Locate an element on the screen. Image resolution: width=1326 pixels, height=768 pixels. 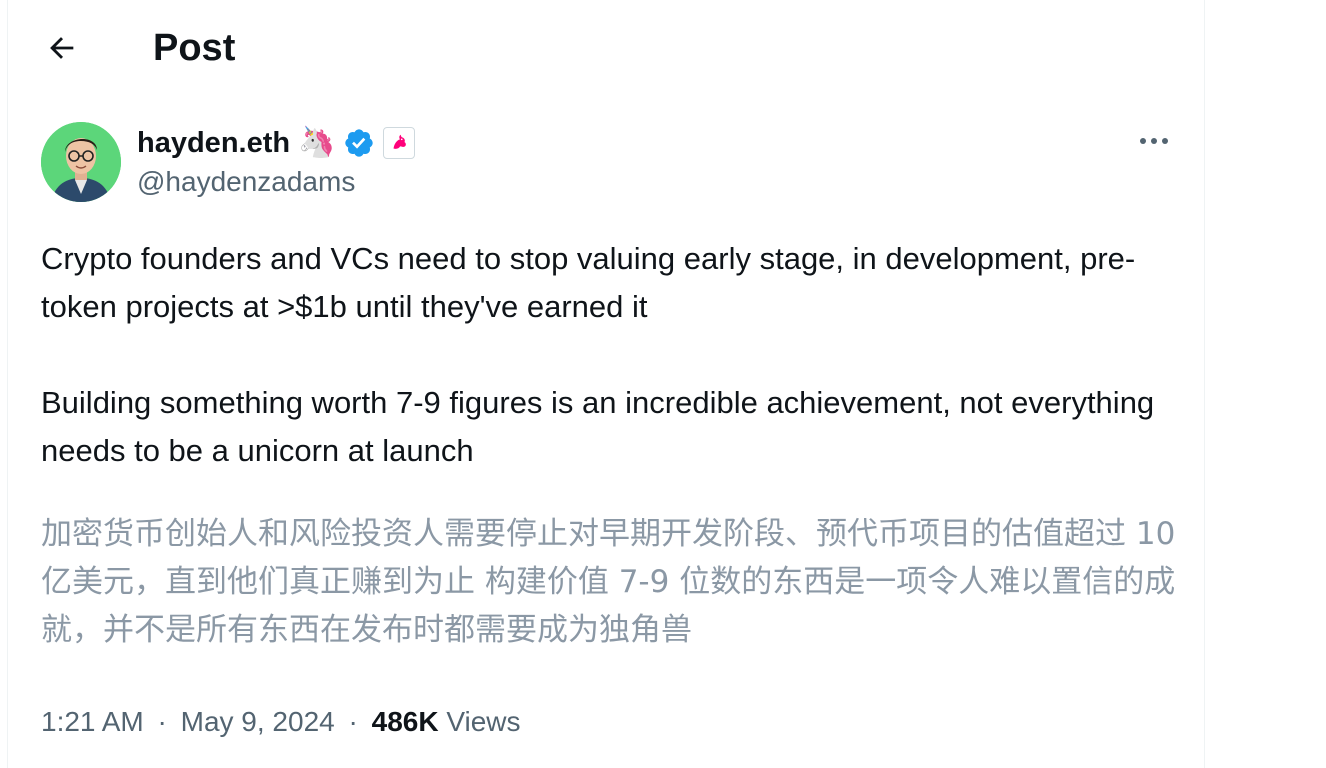
uniswap-unicorn-icon is located at coordinates (399, 143).